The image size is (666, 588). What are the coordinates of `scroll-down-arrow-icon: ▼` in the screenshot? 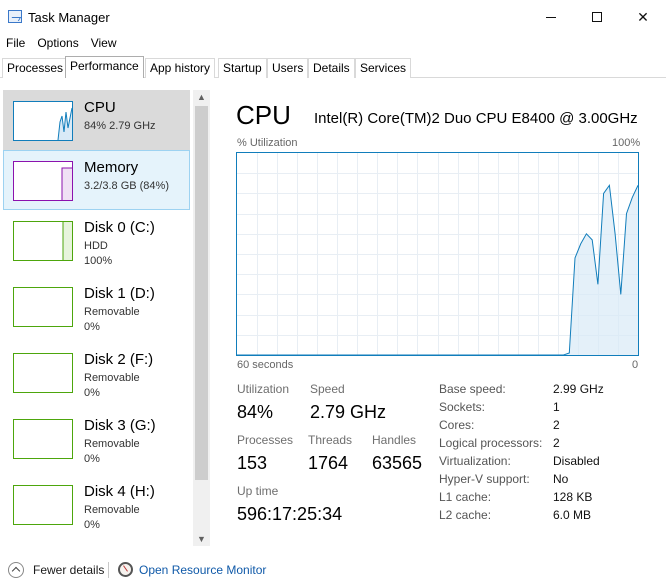 It's located at (201, 539).